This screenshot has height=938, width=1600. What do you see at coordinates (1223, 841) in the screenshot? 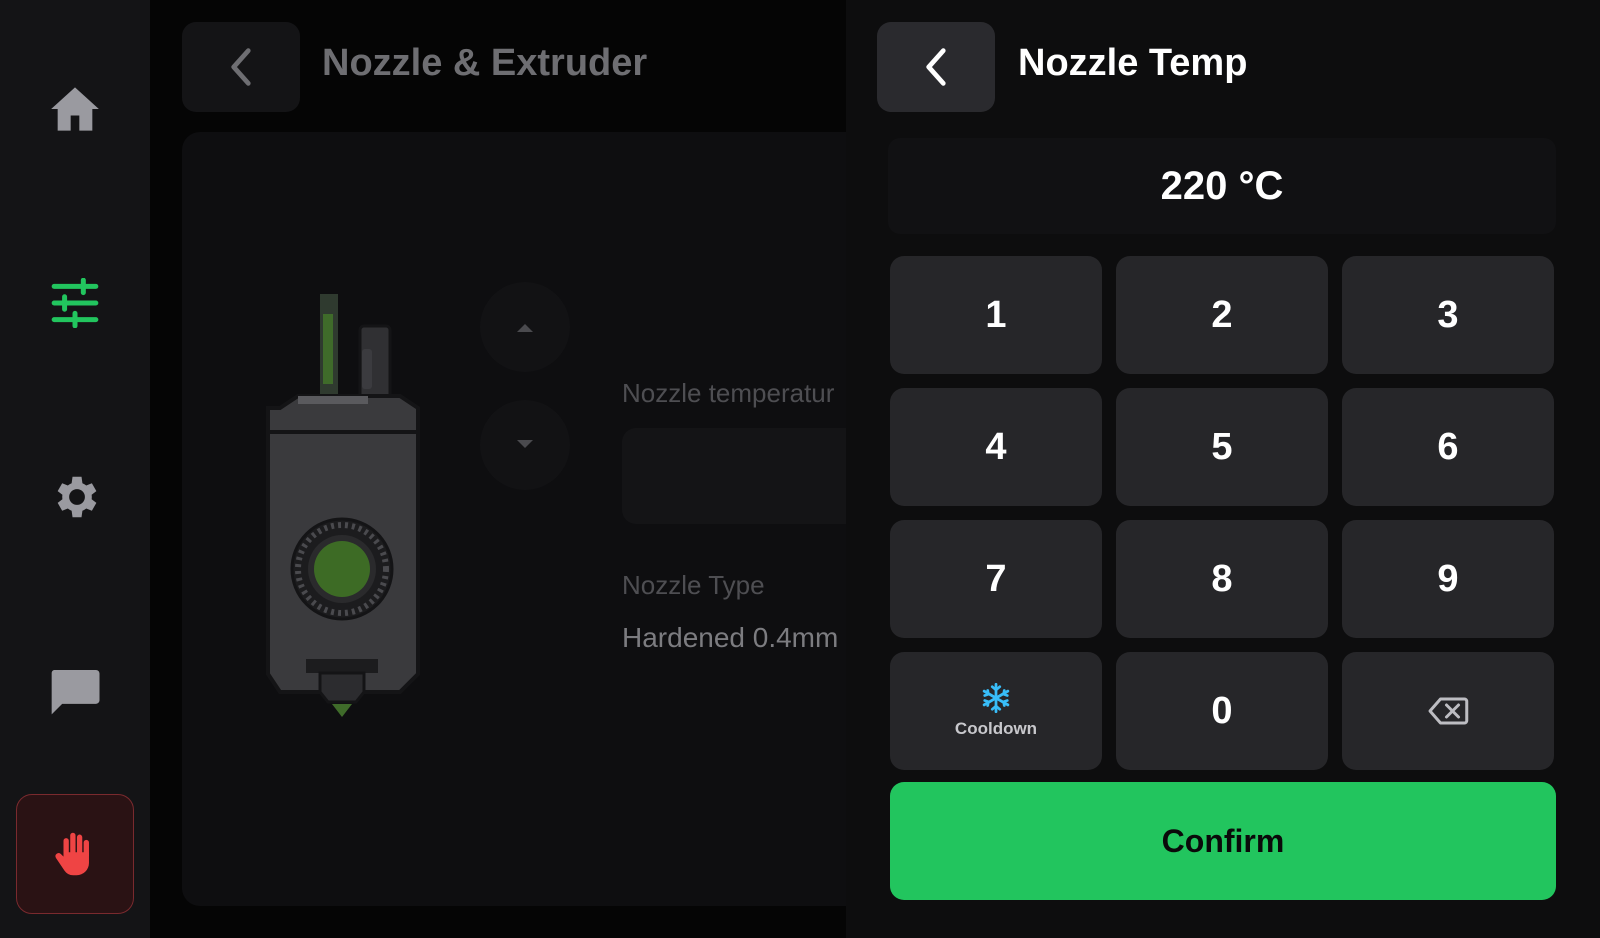
I see `confirm-button: Confirm` at bounding box center [1223, 841].